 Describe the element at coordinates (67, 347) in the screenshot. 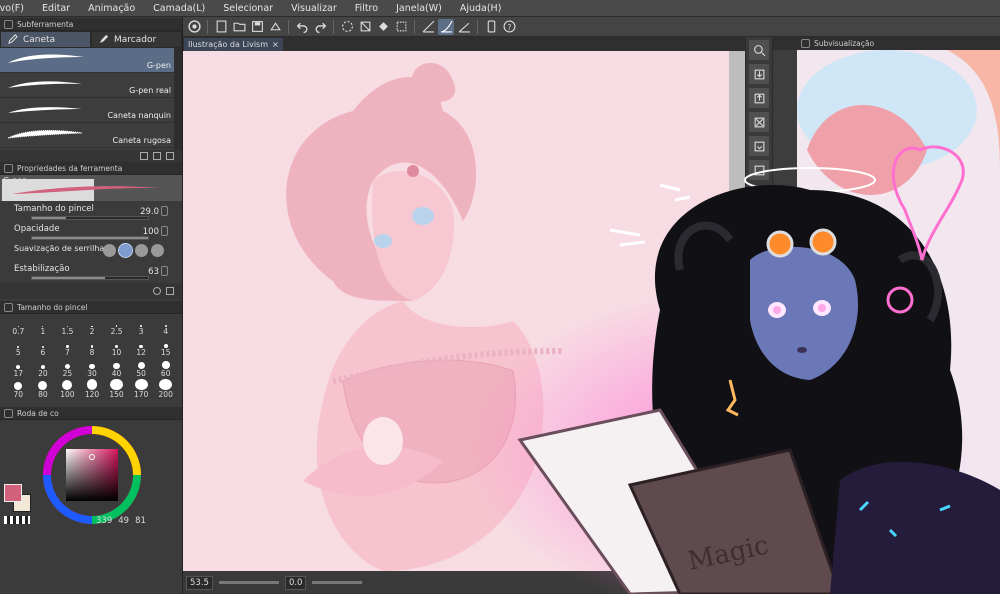

I see `brush-size-preset: 7` at that location.